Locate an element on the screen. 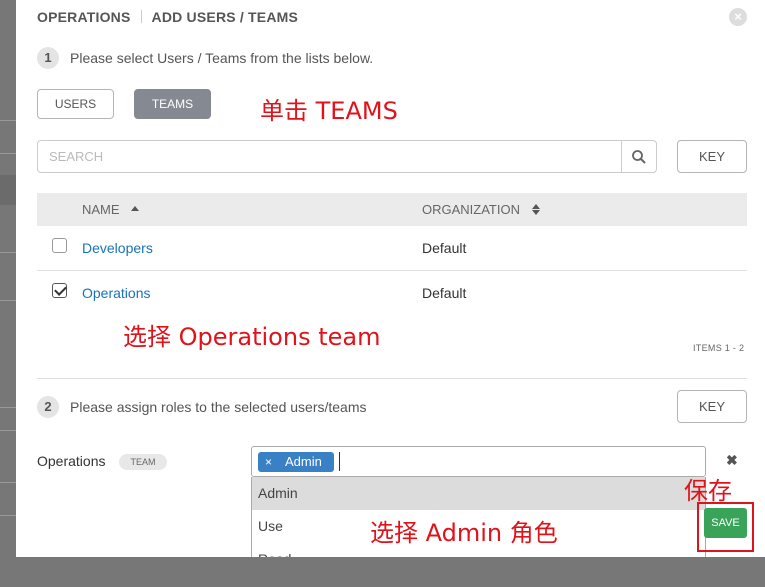 The image size is (765, 587). breadcrumb-parent: OPERATIONS is located at coordinates (84, 17).